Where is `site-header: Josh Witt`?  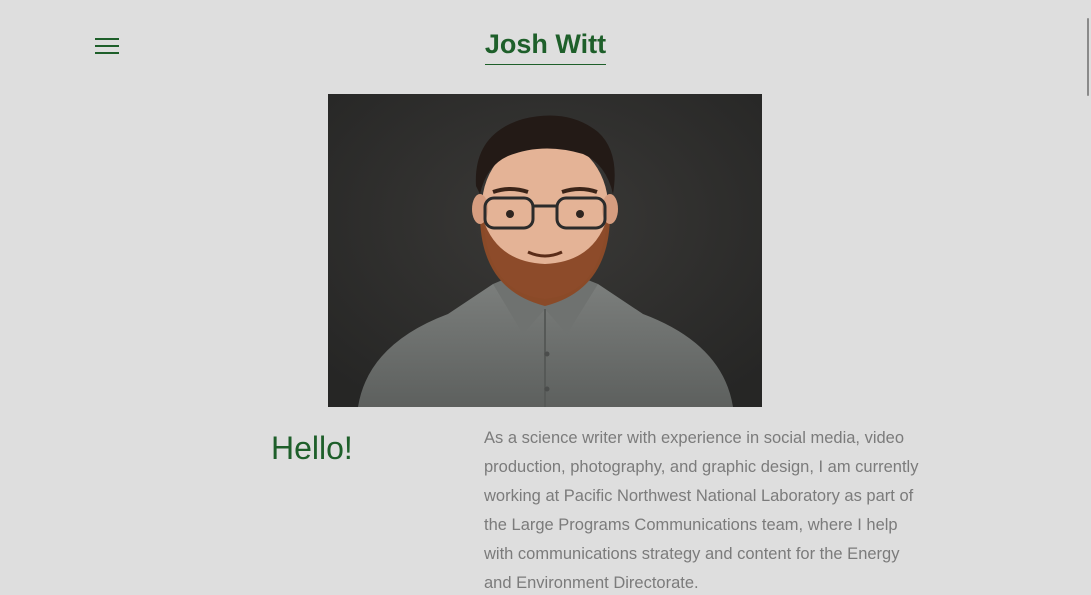
site-header: Josh Witt is located at coordinates (545, 44).